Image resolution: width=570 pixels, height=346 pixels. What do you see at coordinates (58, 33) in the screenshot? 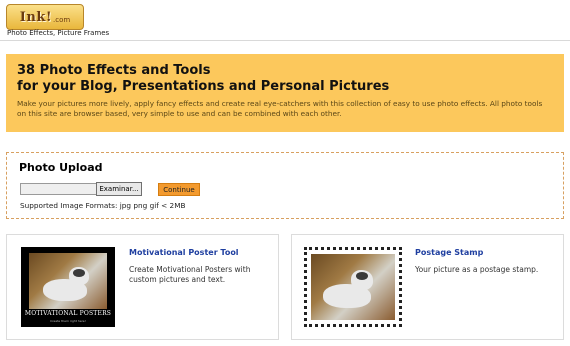
I see `site-tagline: Photo Effects, Picture Frames` at bounding box center [58, 33].